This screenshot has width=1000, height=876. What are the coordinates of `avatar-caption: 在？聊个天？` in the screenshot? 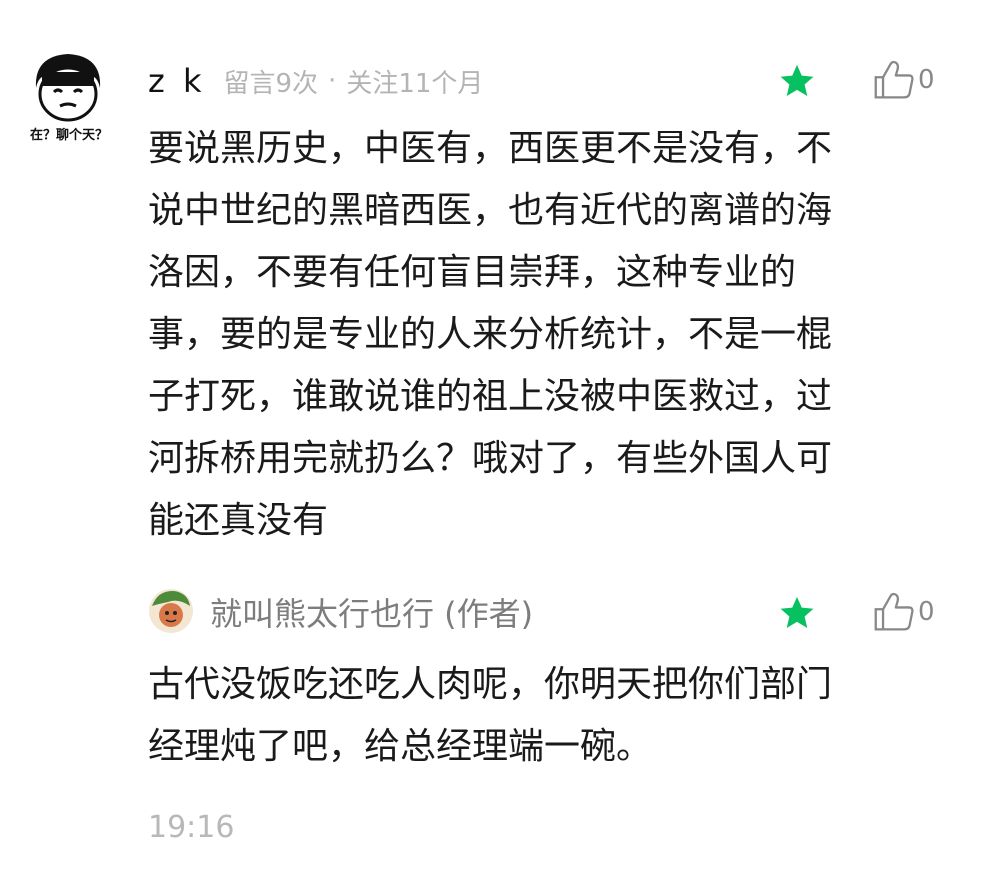 It's located at (68, 135).